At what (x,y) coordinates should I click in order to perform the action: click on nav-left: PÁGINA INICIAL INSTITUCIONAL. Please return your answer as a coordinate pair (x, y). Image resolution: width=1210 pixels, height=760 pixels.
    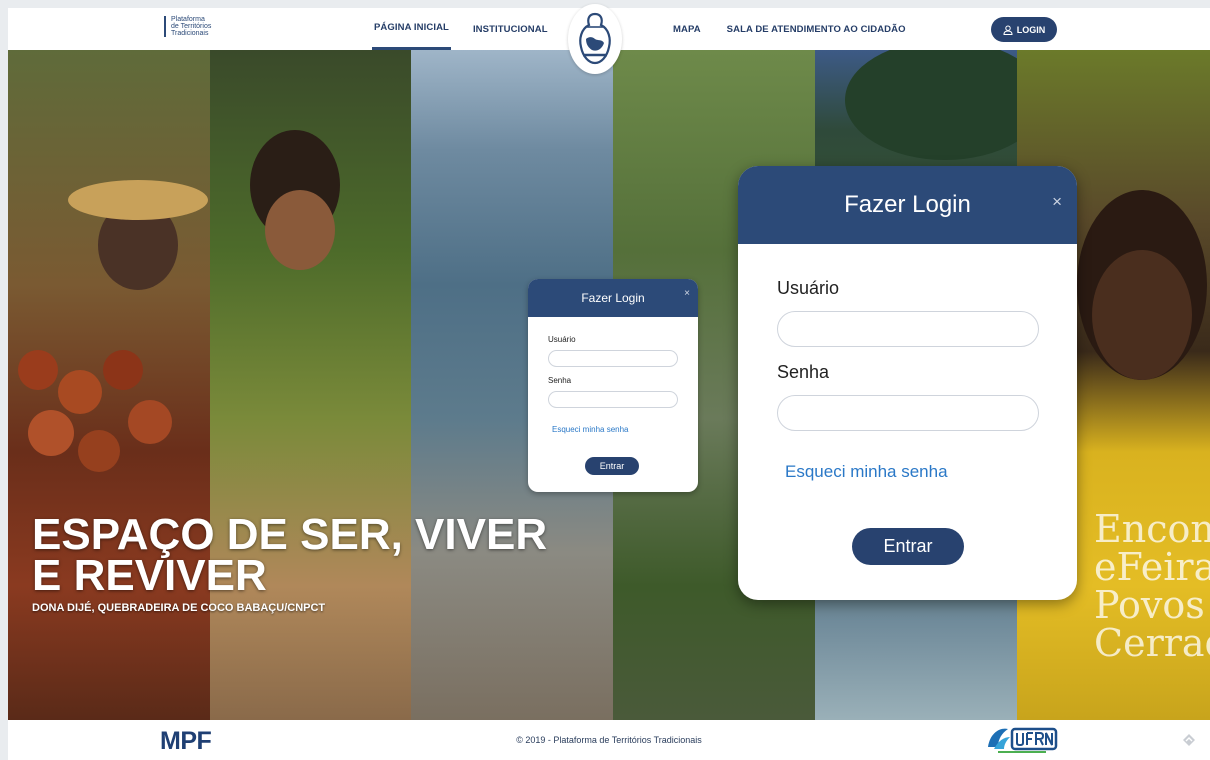
    Looking at the image, I should click on (461, 29).